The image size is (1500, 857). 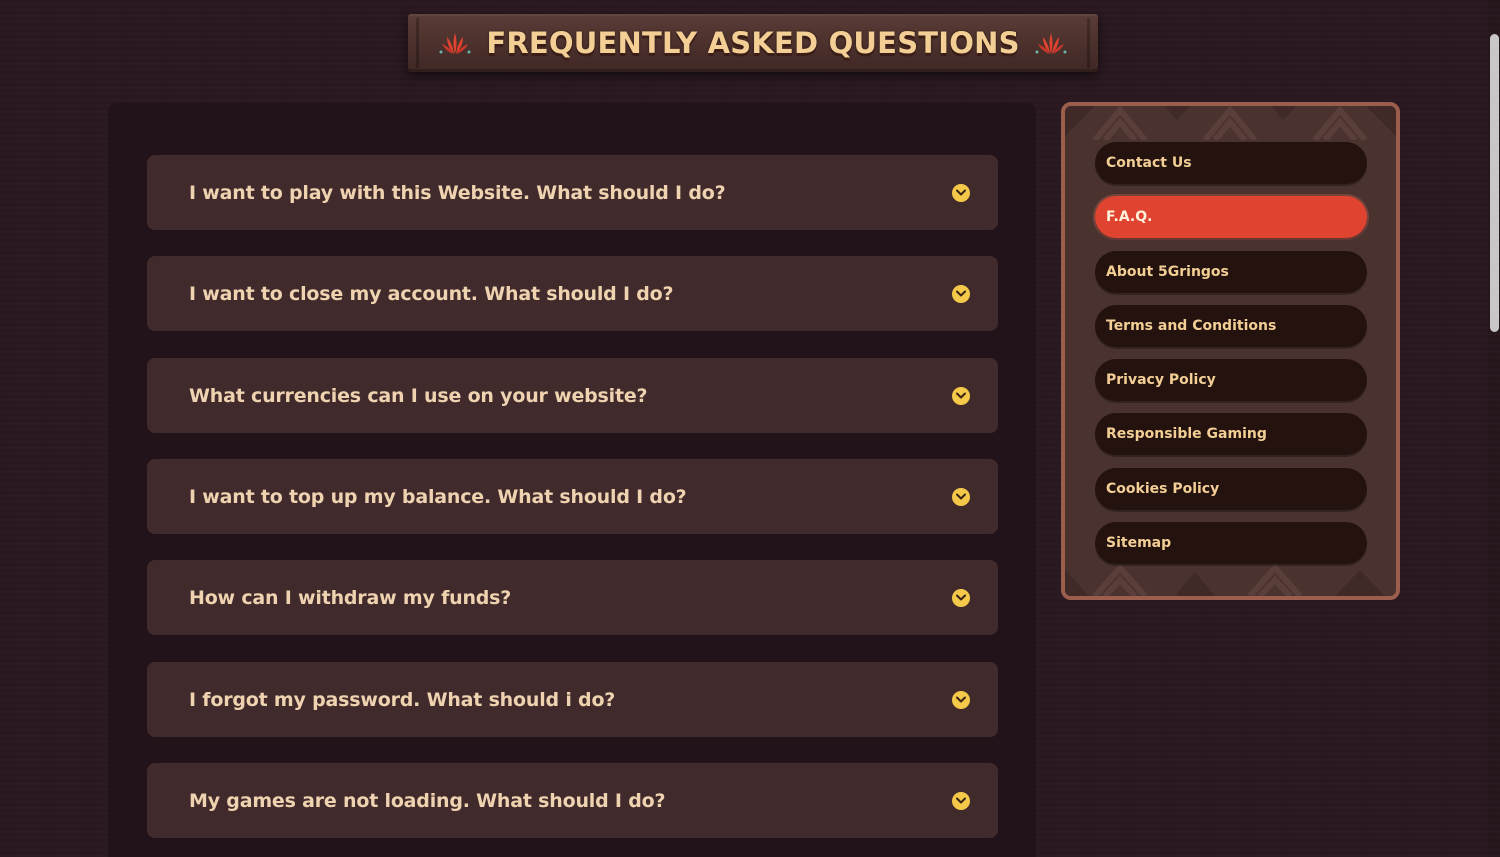 I want to click on faq-item: I forgot my password. What should i do?, so click(x=572, y=699).